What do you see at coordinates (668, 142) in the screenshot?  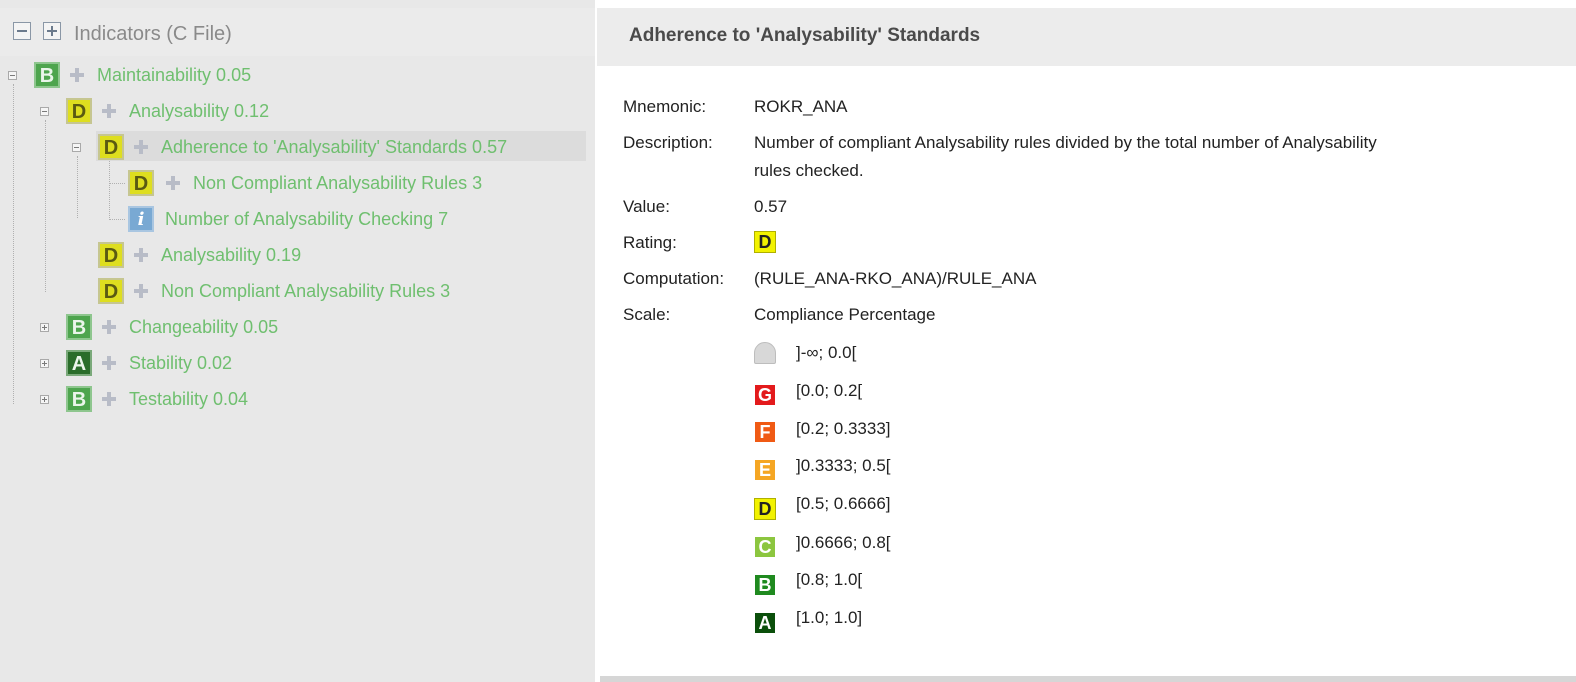 I see `description-label: Description:` at bounding box center [668, 142].